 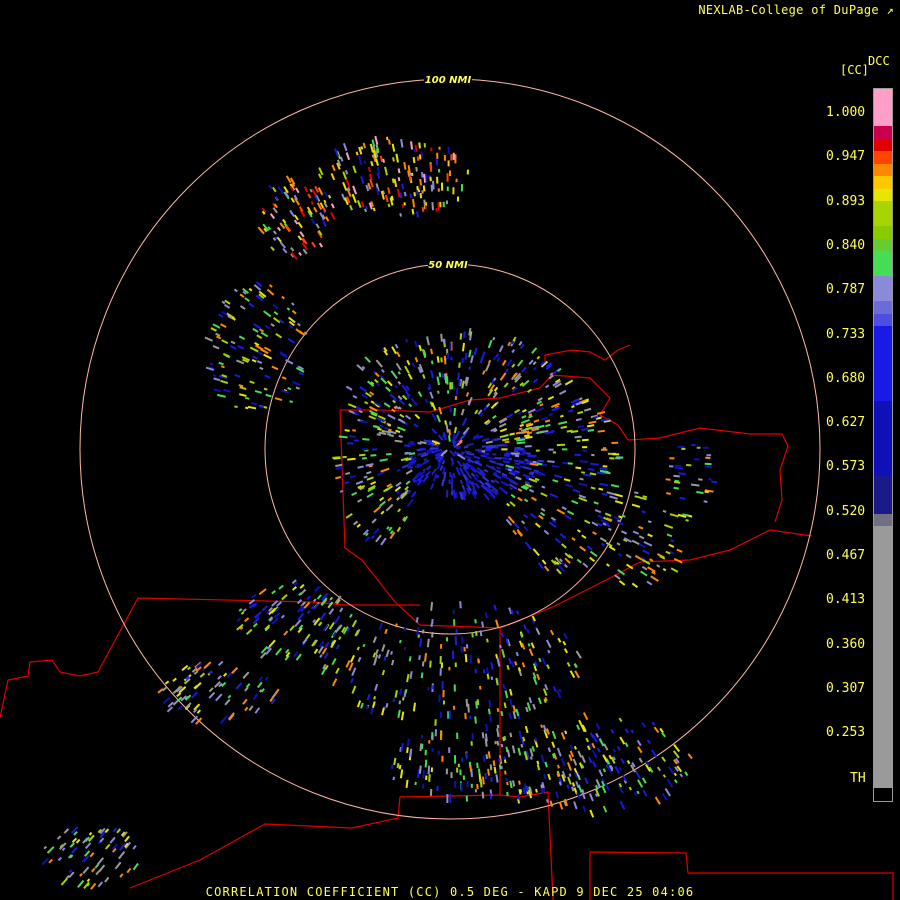 What do you see at coordinates (210, 658) in the screenshot?
I see `border-line` at bounding box center [210, 658].